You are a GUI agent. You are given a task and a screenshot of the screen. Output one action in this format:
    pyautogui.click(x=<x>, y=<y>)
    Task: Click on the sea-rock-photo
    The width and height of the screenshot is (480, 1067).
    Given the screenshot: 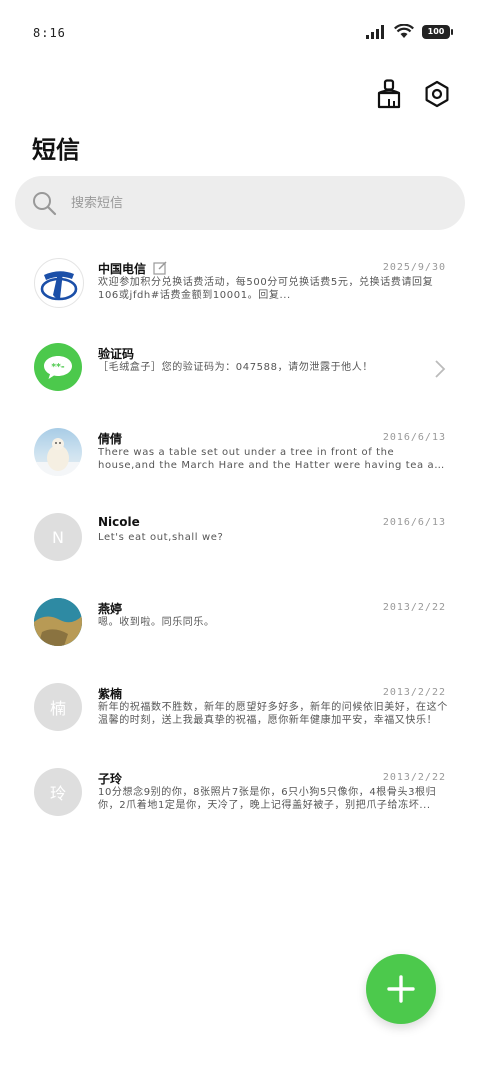 What is the action you would take?
    pyautogui.click(x=58, y=622)
    